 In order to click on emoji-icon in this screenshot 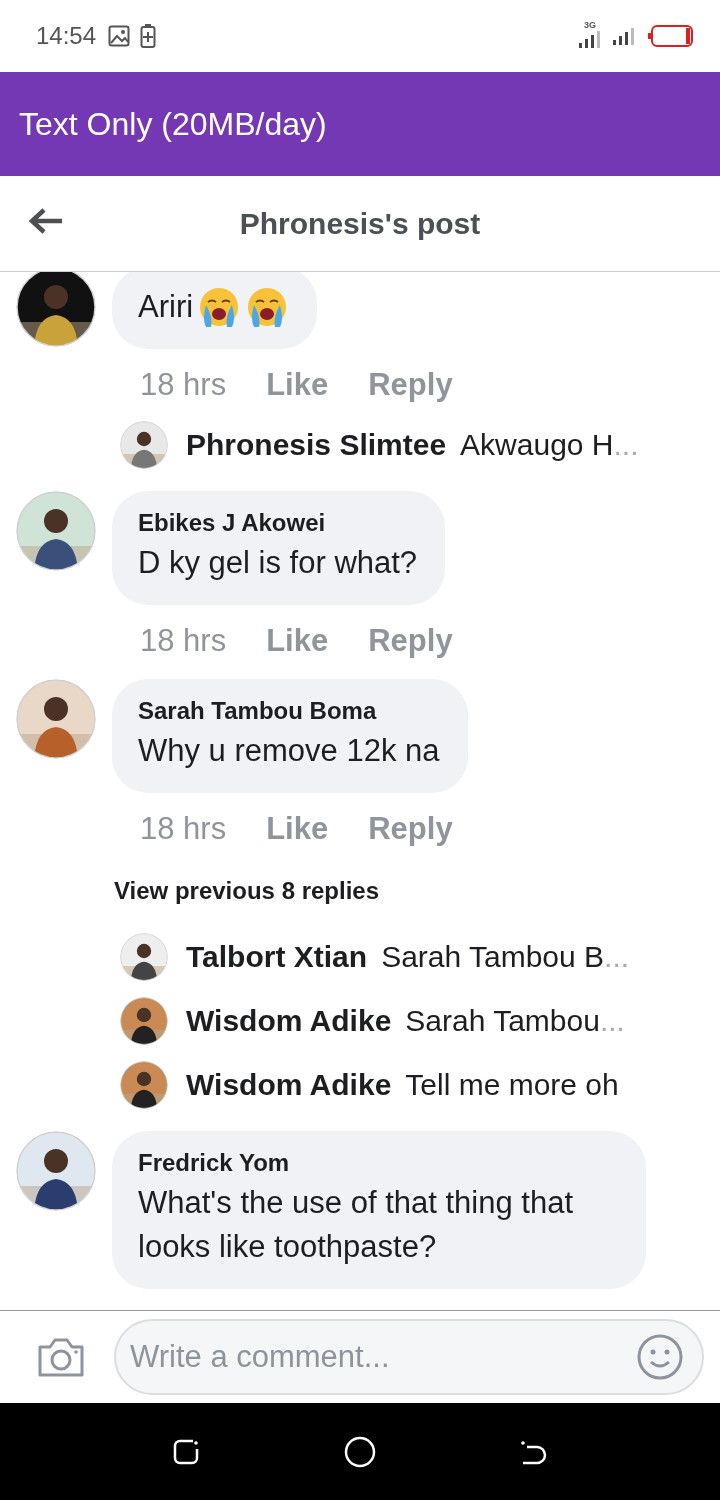, I will do `click(660, 1357)`.